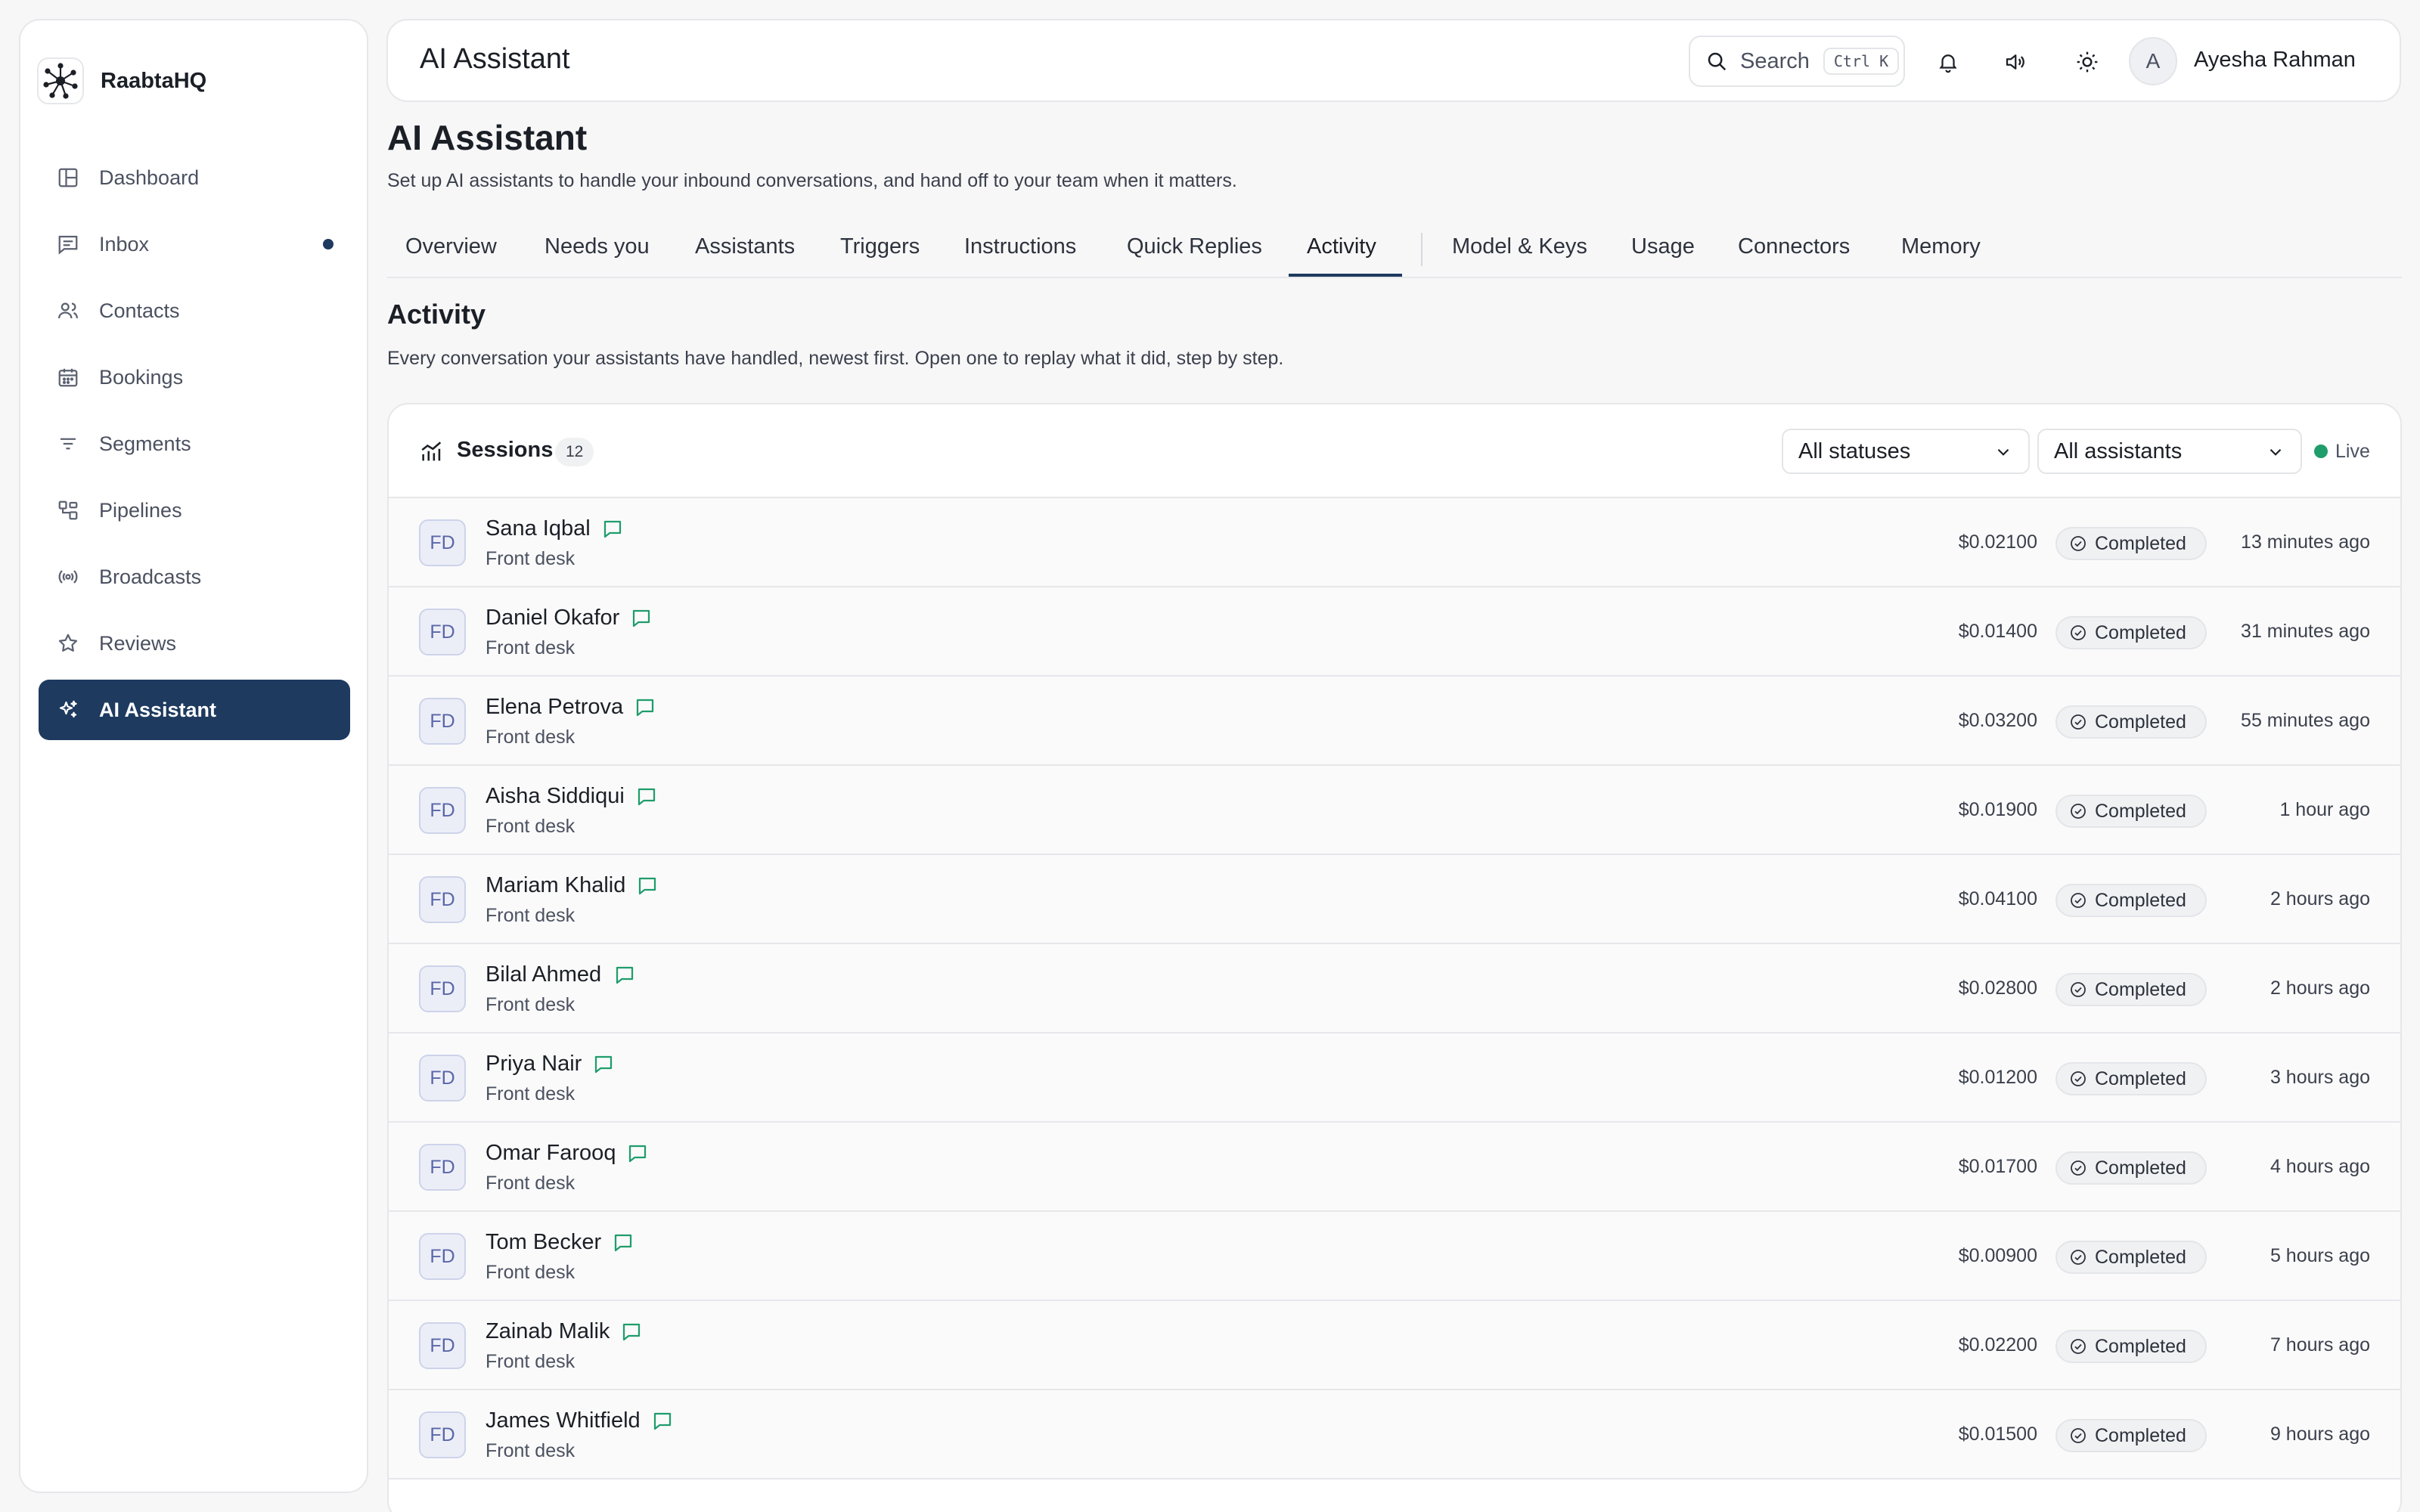  What do you see at coordinates (2324, 809) in the screenshot?
I see `session-time: 1 hour ago` at bounding box center [2324, 809].